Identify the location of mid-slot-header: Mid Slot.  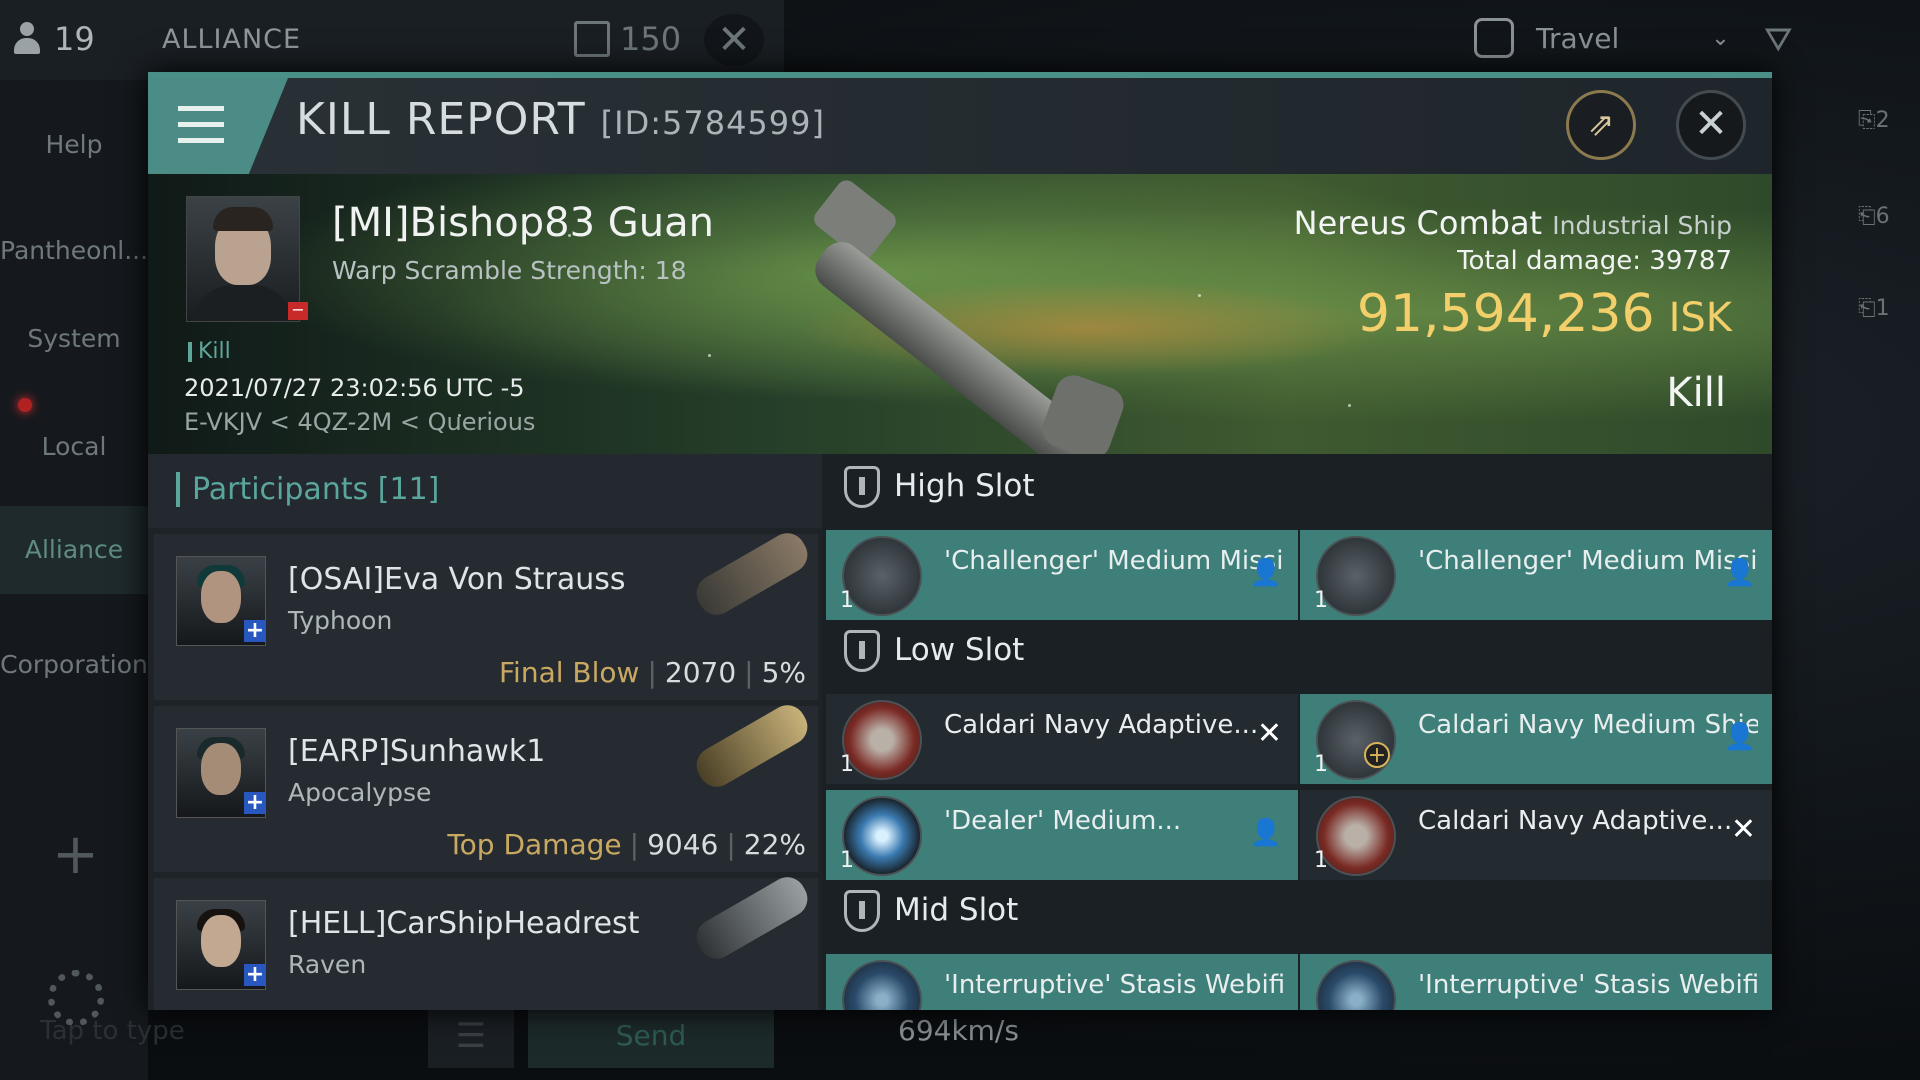
(1297, 913).